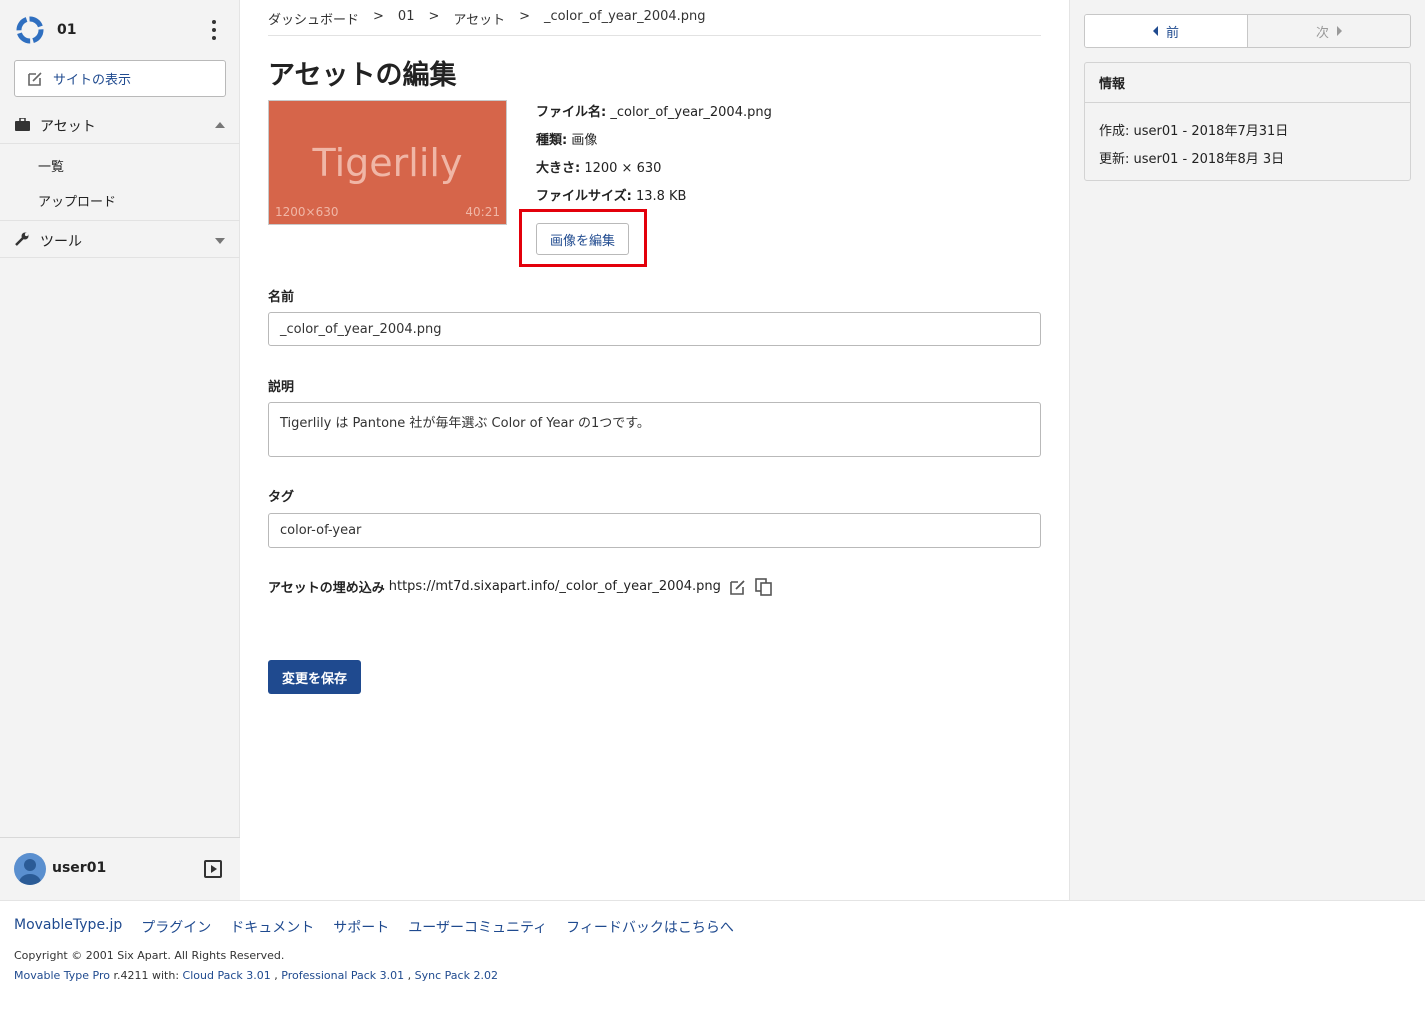  Describe the element at coordinates (1247, 83) in the screenshot. I see `info-title: 情報` at that location.